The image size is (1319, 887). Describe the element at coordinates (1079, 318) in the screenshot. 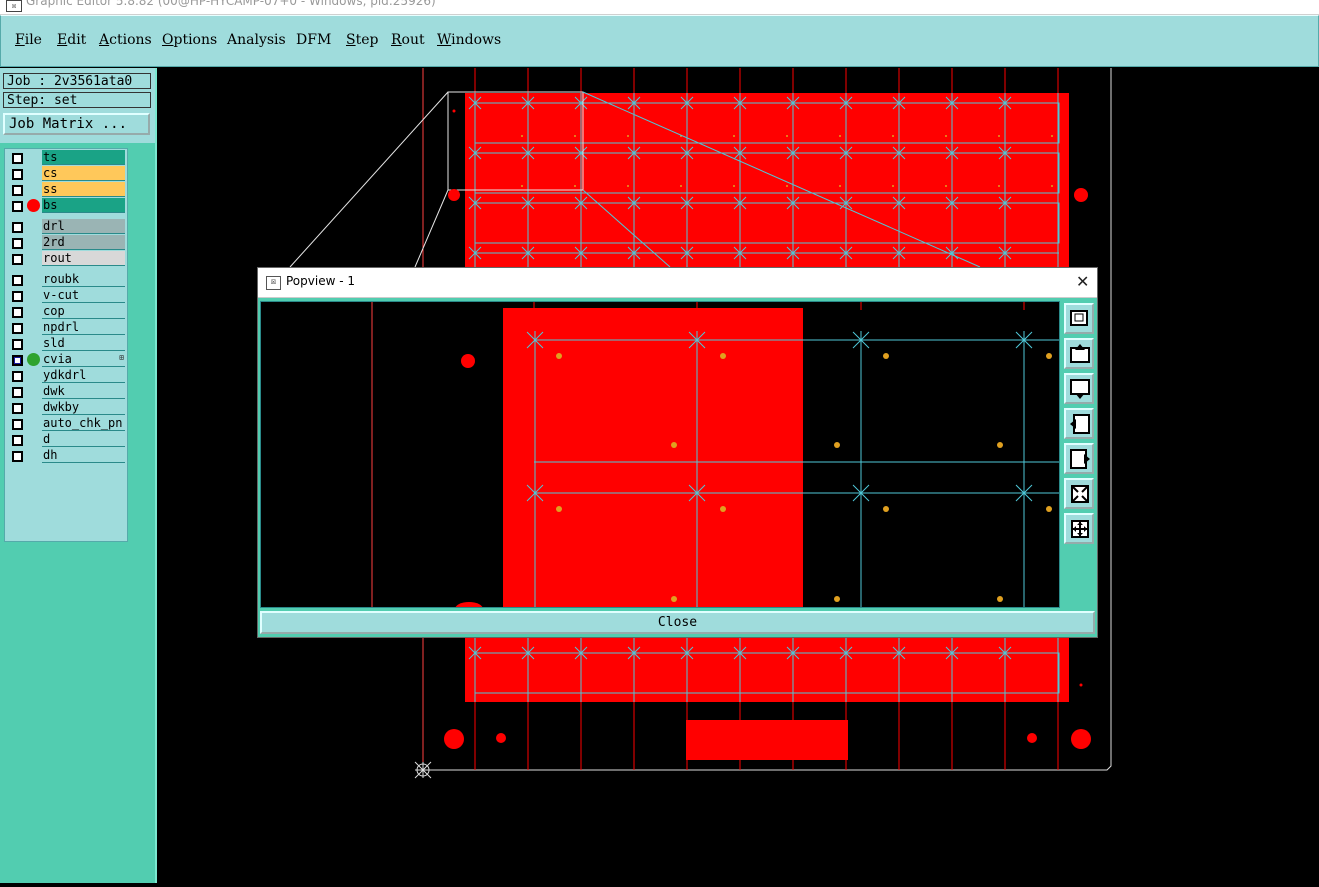

I see `zoom-window-button` at that location.